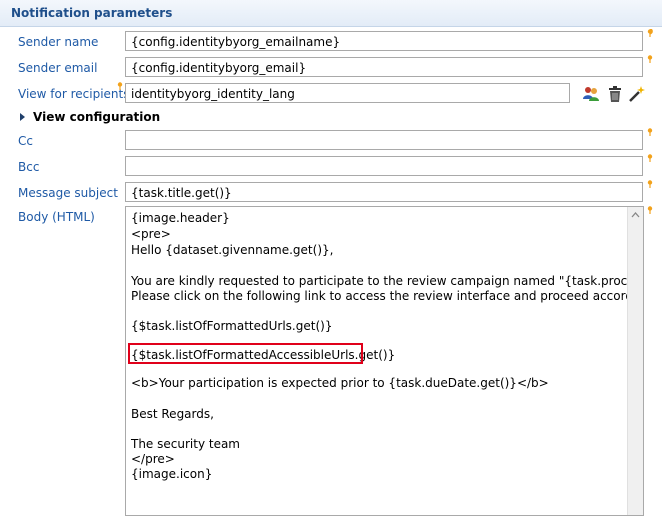 The width and height of the screenshot is (662, 516). Describe the element at coordinates (384, 41) in the screenshot. I see `sender-name-field: {config.identitybyorg_emailname}` at that location.